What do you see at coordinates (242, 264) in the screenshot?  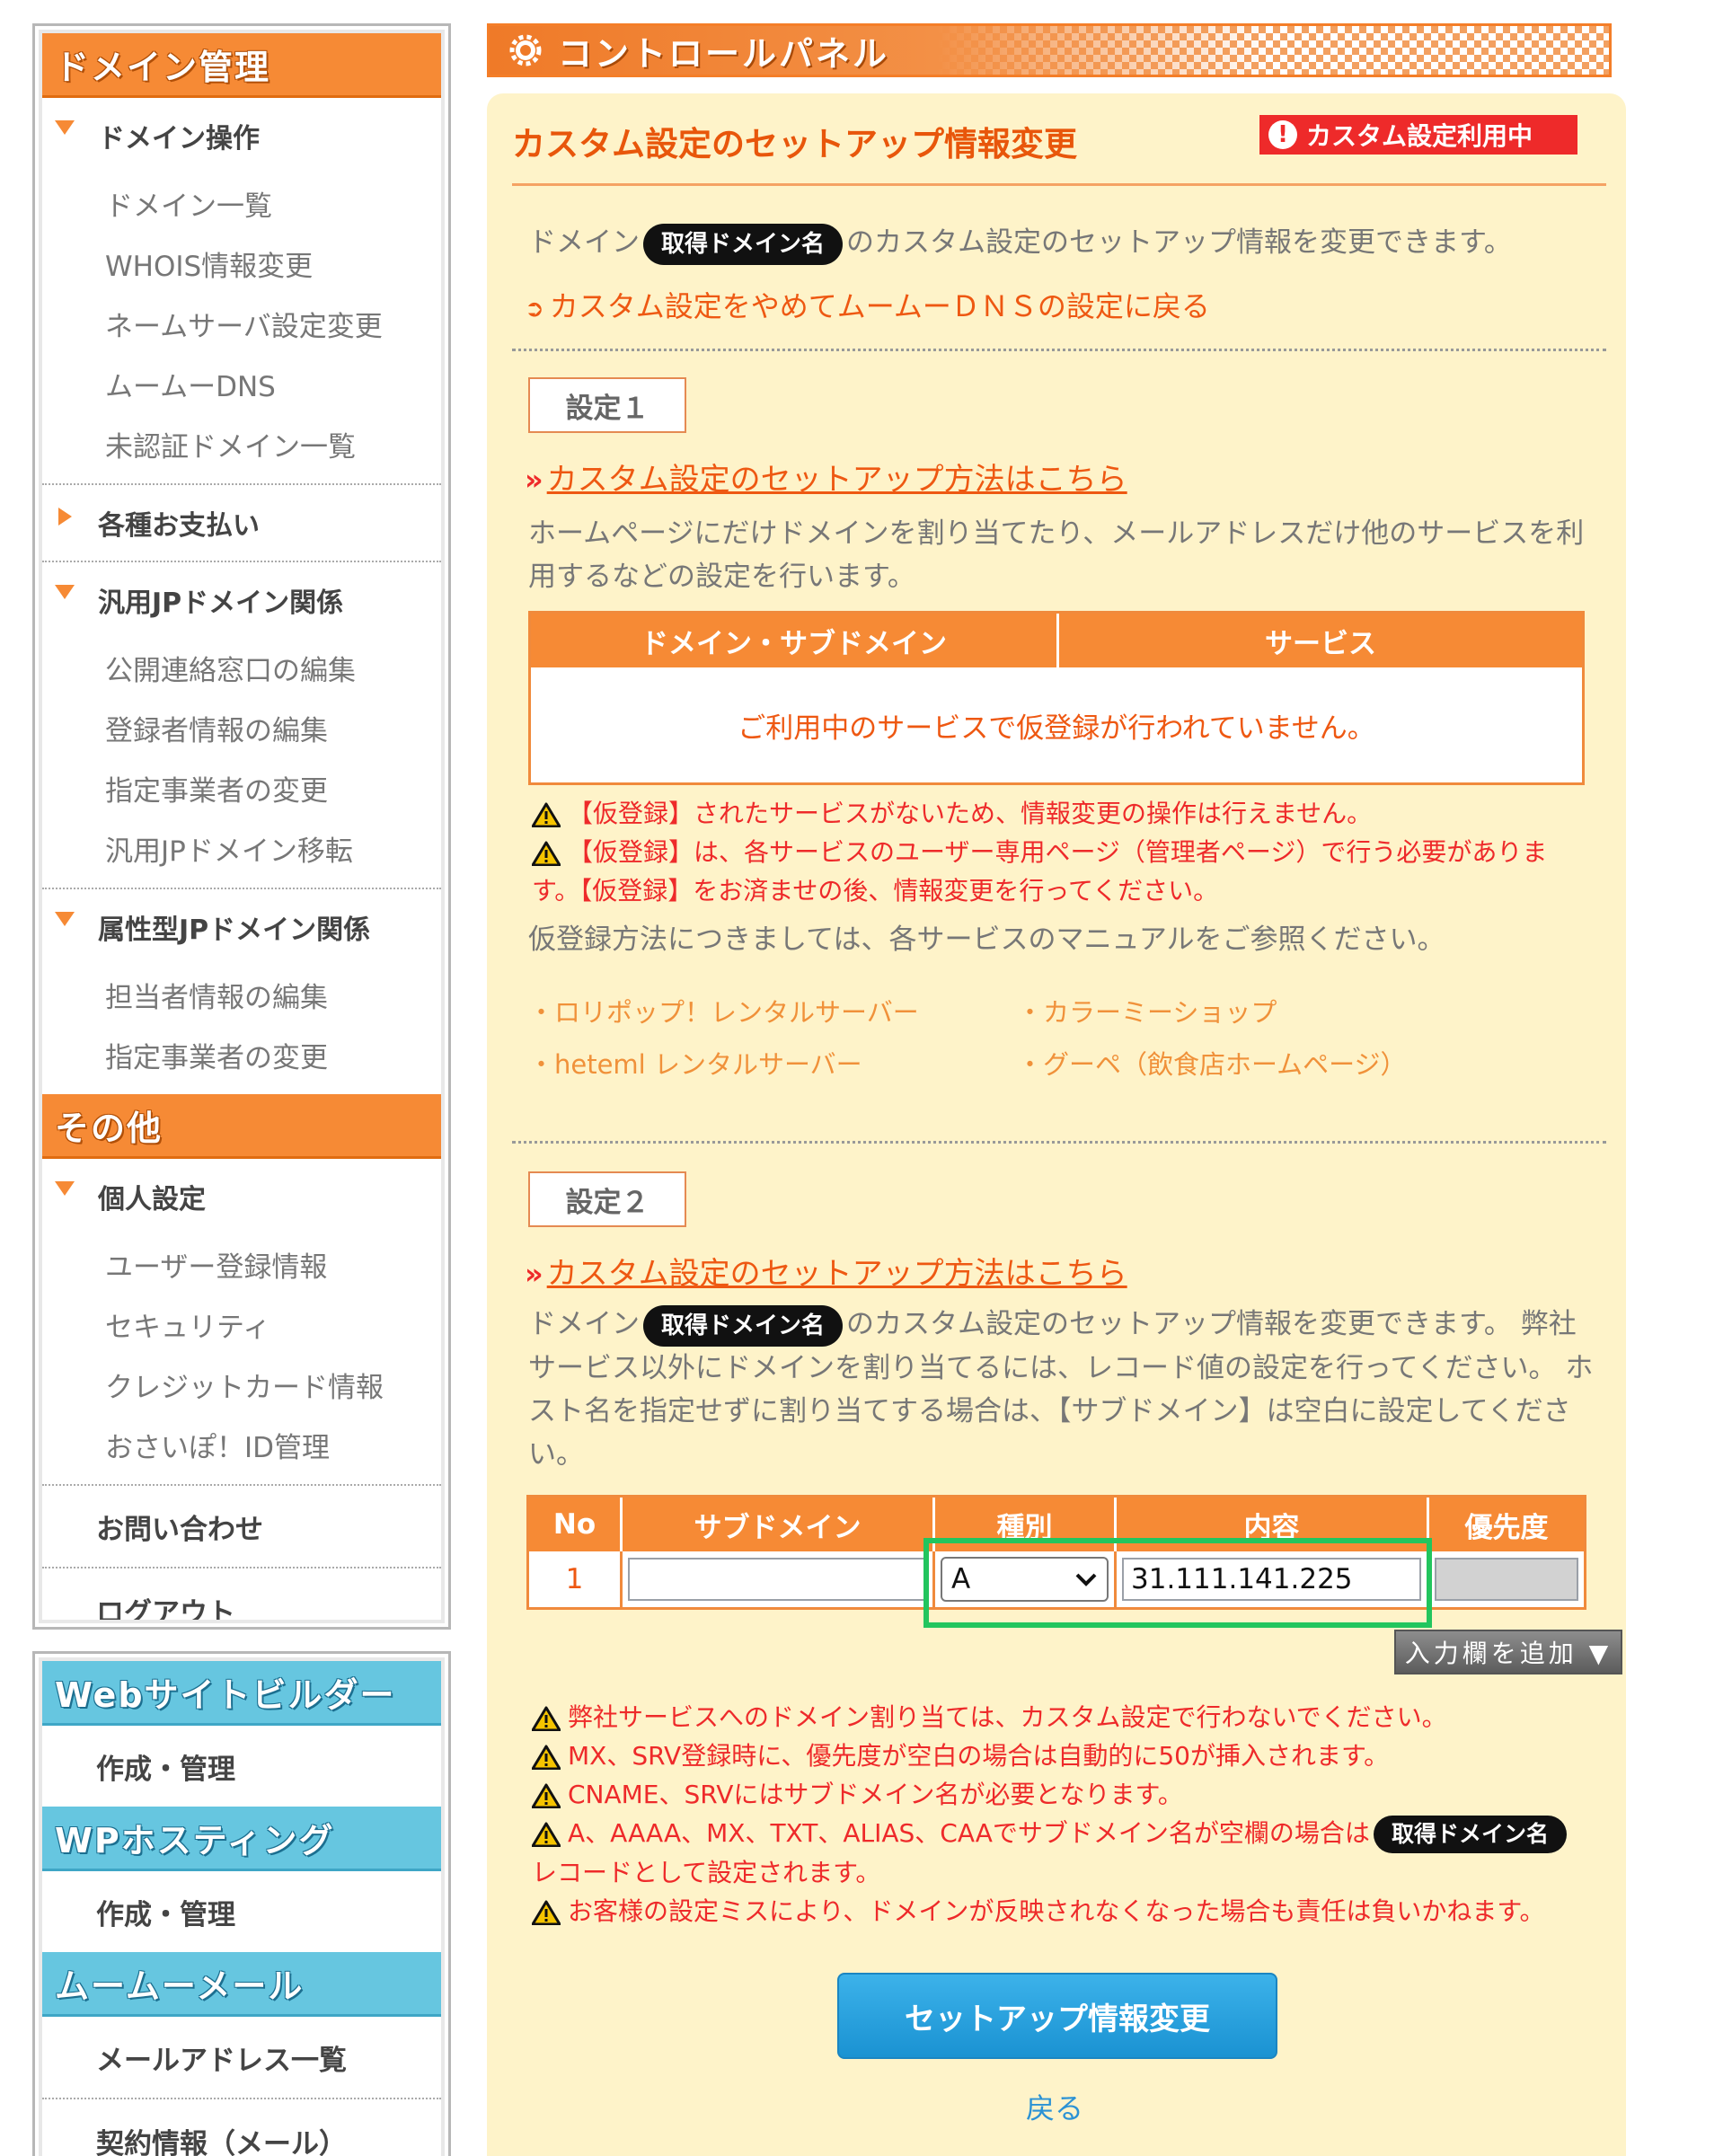 I see `sidebar-item-whois: WHOIS情報変更` at bounding box center [242, 264].